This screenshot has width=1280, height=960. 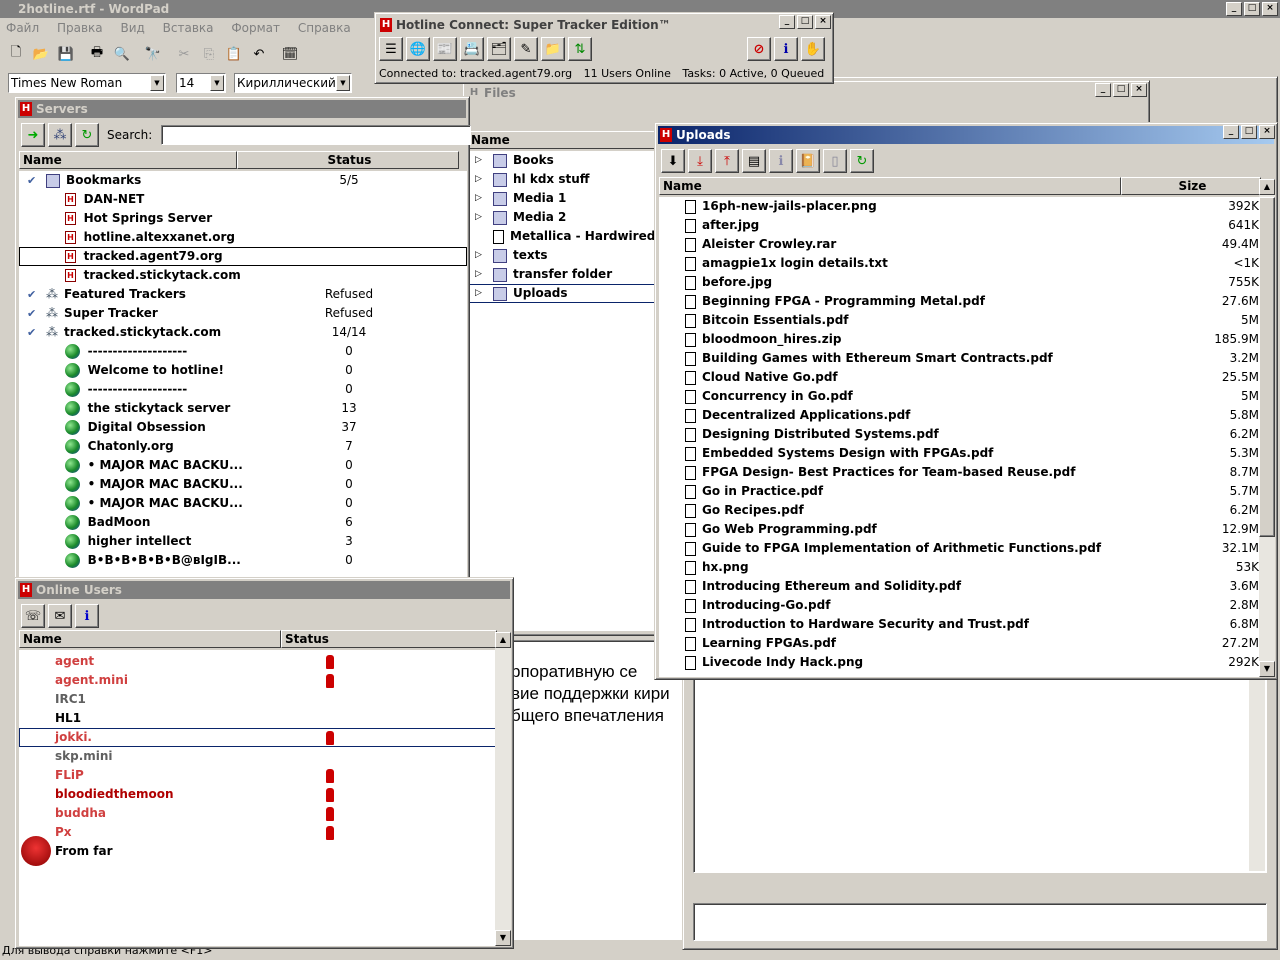 What do you see at coordinates (562, 198) in the screenshot?
I see `files-folder-row: ▷ Media 1` at bounding box center [562, 198].